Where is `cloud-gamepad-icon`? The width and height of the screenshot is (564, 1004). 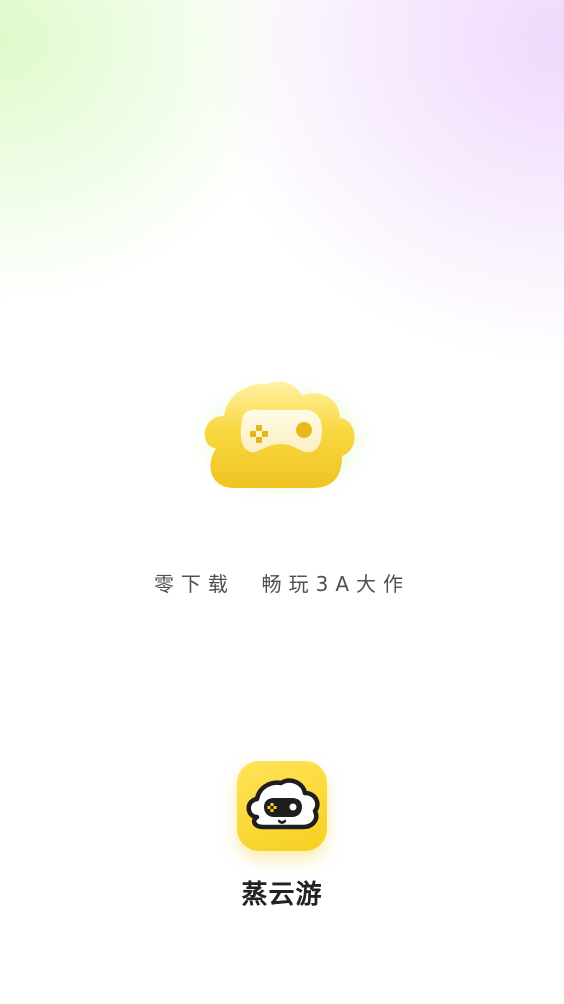 cloud-gamepad-icon is located at coordinates (279, 434).